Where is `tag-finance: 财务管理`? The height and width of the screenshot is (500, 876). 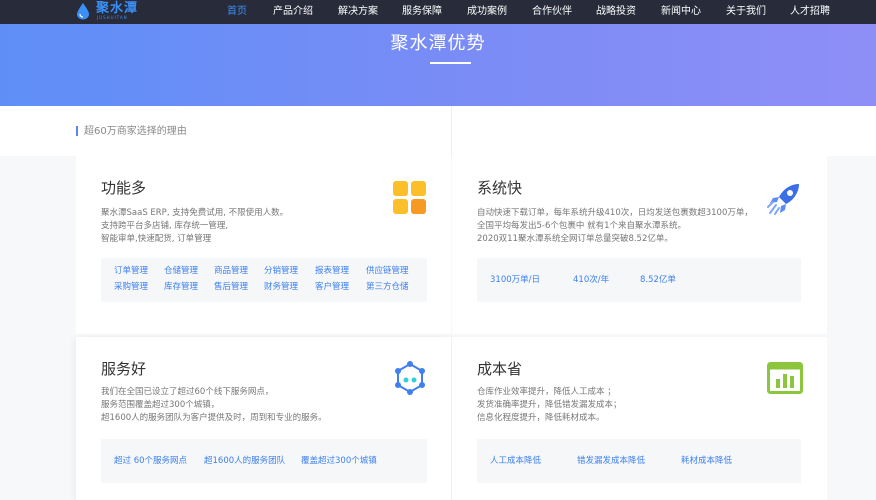
tag-finance: 财务管理 is located at coordinates (281, 287).